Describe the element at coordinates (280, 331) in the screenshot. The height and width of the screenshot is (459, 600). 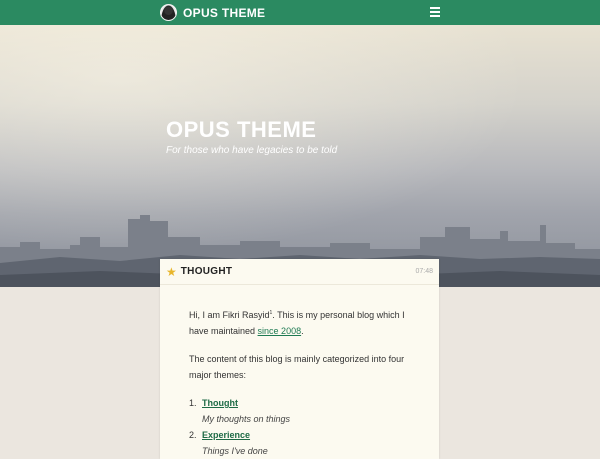
I see `since-2008-link: since 2008` at that location.